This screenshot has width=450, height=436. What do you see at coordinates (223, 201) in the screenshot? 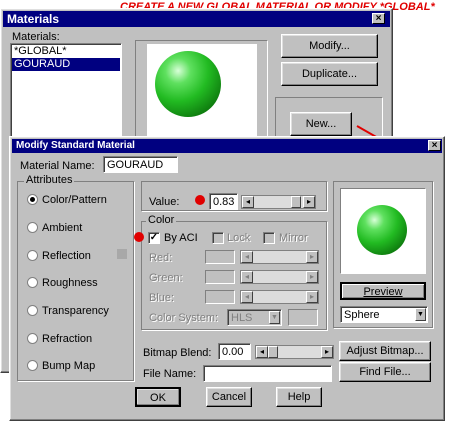
I see `value-input: 0.83` at bounding box center [223, 201].